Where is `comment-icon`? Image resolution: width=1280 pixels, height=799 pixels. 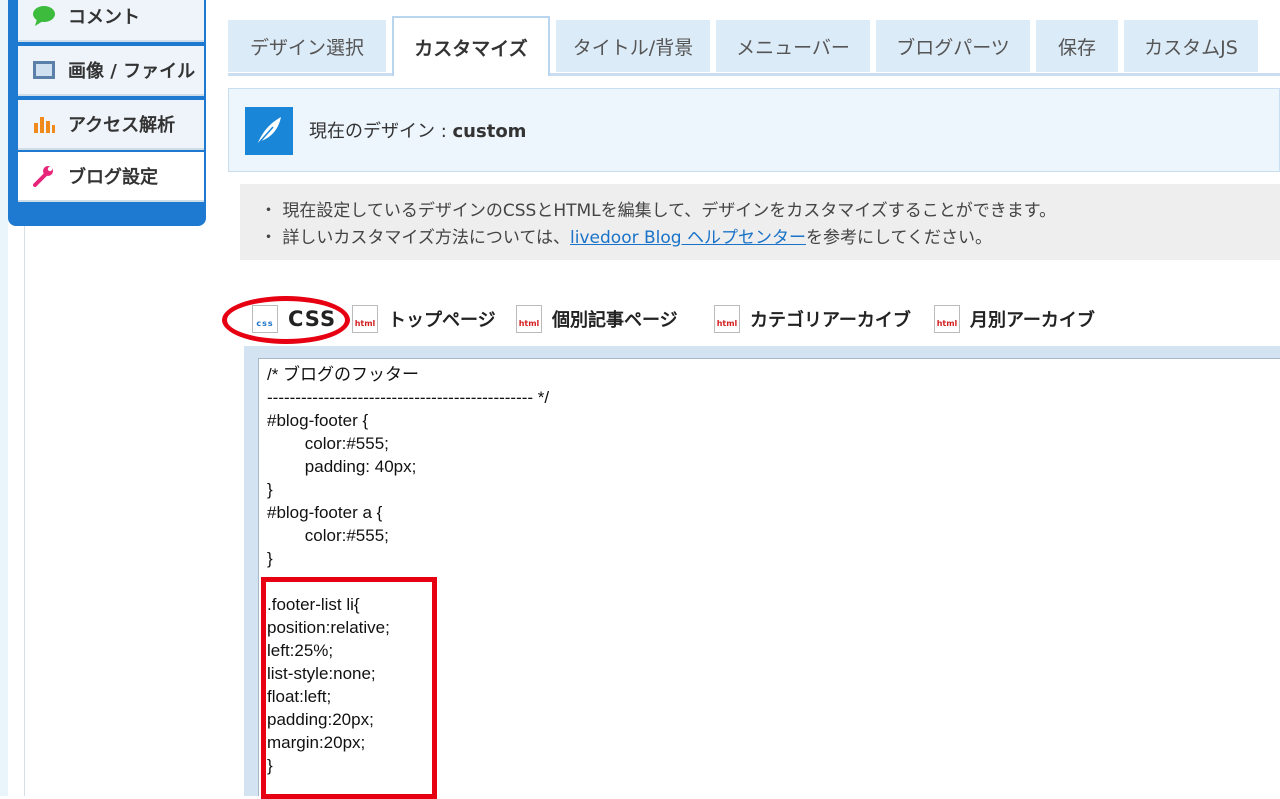
comment-icon is located at coordinates (44, 16).